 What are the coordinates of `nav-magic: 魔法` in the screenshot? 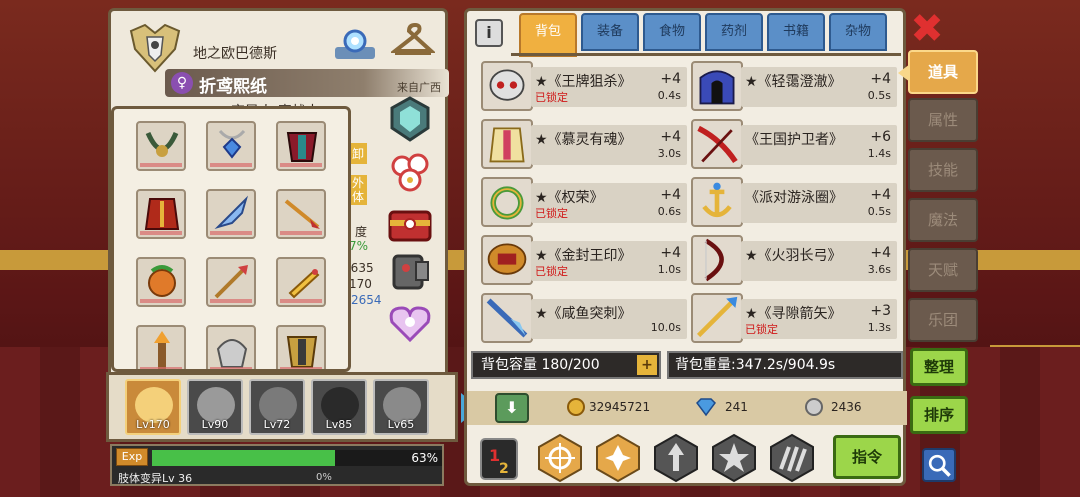 It's located at (943, 220).